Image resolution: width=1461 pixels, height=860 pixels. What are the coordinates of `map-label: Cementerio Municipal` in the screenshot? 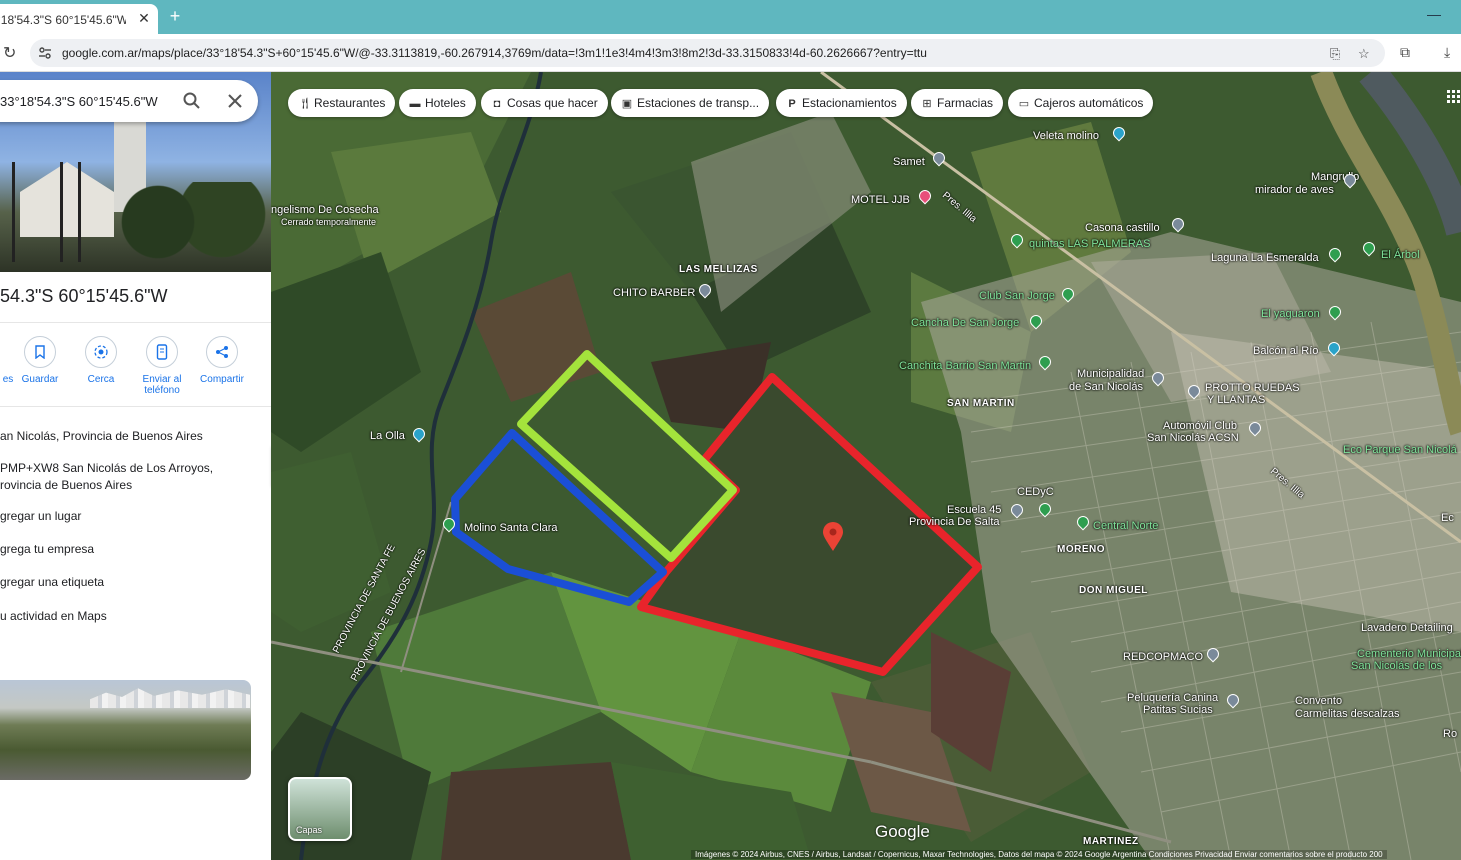 It's located at (1409, 654).